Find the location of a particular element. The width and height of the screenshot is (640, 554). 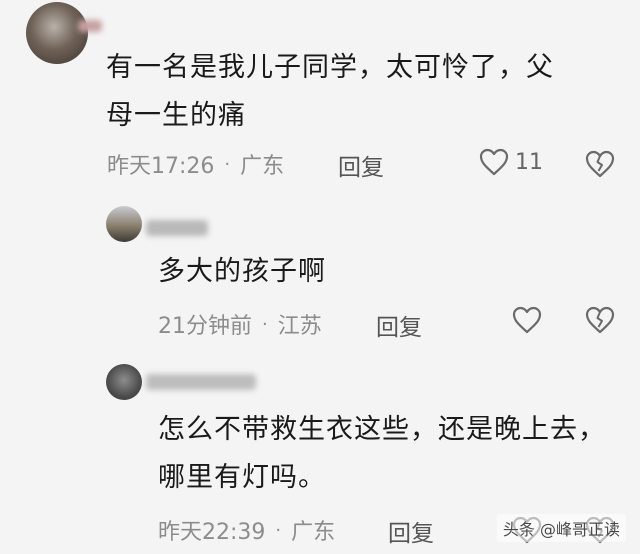

like-button is located at coordinates (527, 320).